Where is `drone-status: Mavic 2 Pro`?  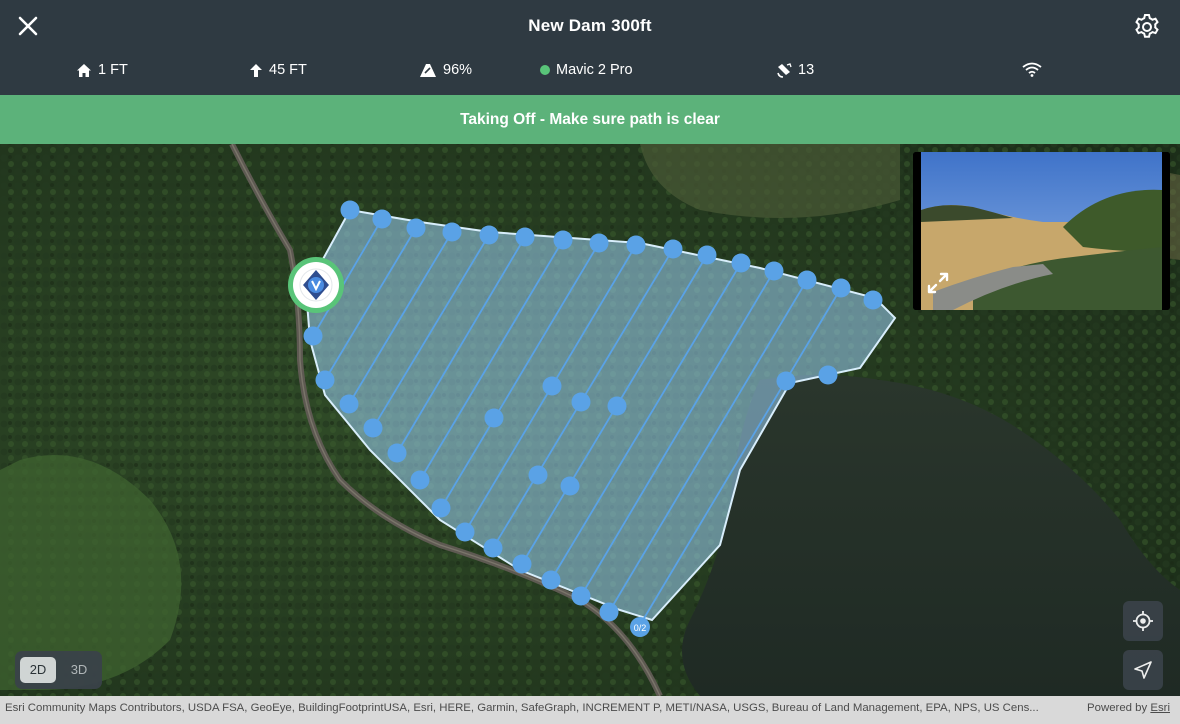
drone-status: Mavic 2 Pro is located at coordinates (586, 70).